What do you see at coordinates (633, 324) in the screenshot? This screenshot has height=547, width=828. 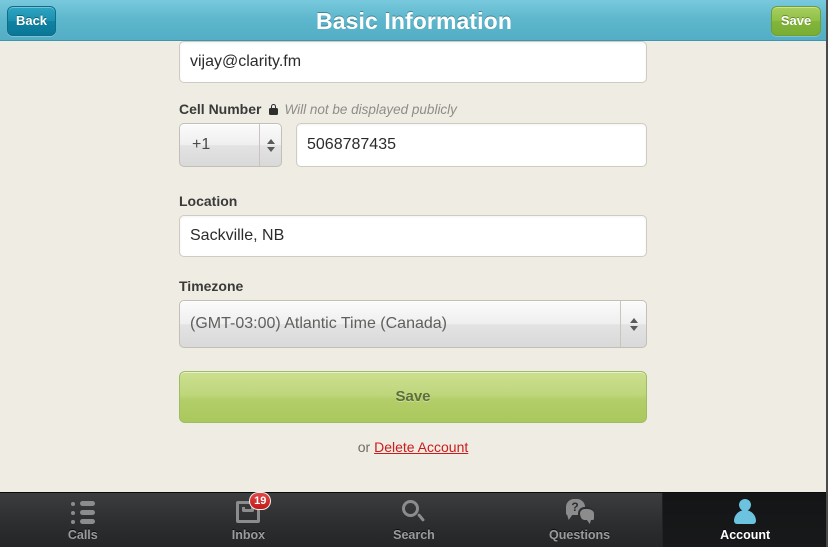 I see `timezone-spinner-icon` at bounding box center [633, 324].